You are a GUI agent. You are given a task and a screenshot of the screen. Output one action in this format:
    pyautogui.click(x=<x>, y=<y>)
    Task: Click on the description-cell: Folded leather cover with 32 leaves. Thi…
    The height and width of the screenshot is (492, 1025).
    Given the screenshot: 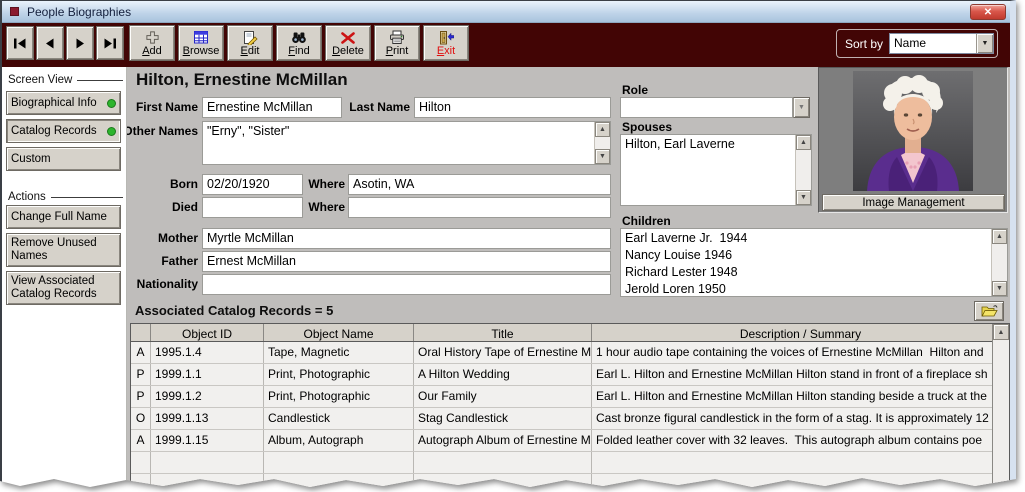 What is the action you would take?
    pyautogui.click(x=800, y=440)
    